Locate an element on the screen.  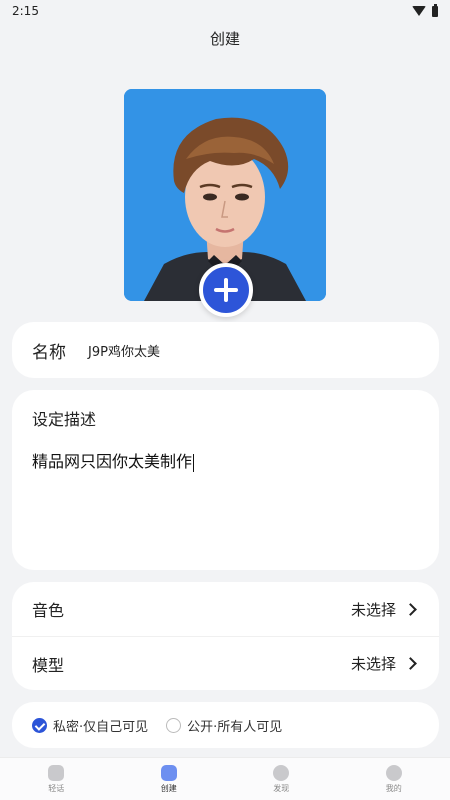
model-label: 模型 is located at coordinates (48, 665).